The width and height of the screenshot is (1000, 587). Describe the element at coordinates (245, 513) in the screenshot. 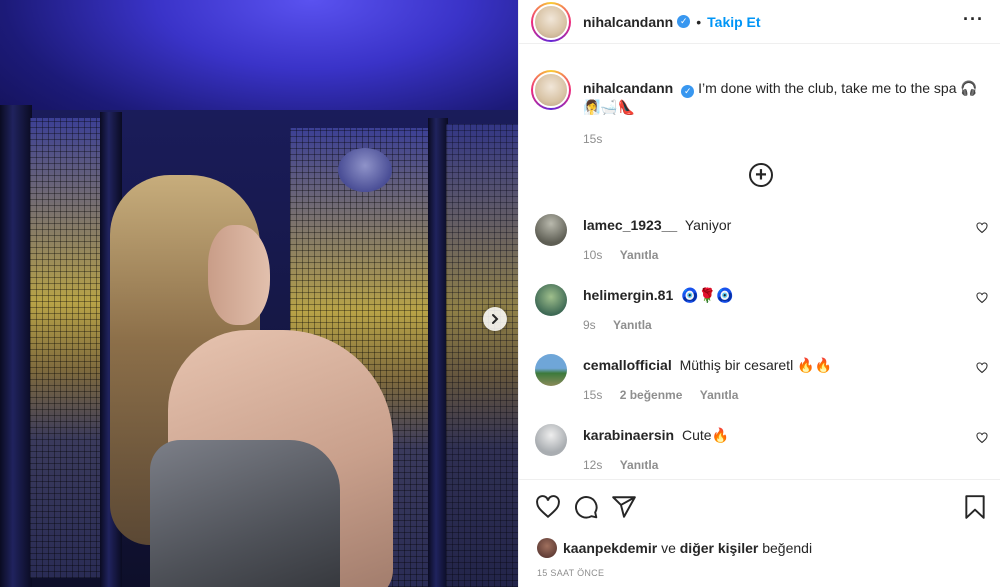

I see `image-towel` at that location.